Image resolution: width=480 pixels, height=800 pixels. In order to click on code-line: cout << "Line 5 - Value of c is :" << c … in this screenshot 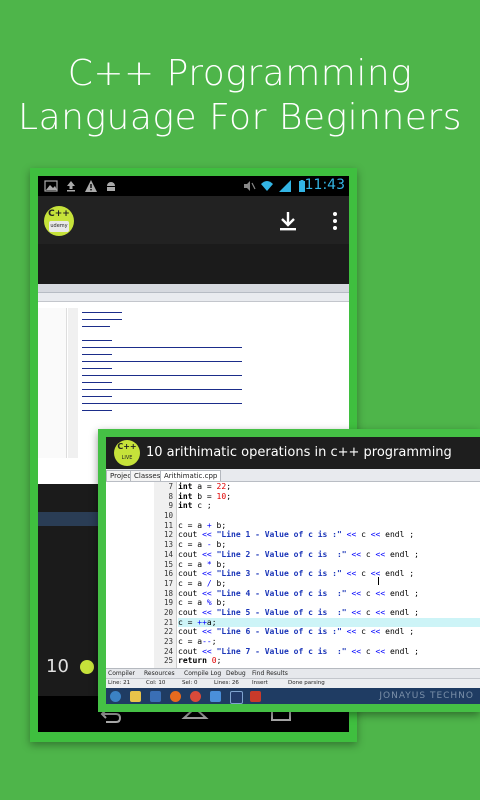, I will do `click(298, 612)`.